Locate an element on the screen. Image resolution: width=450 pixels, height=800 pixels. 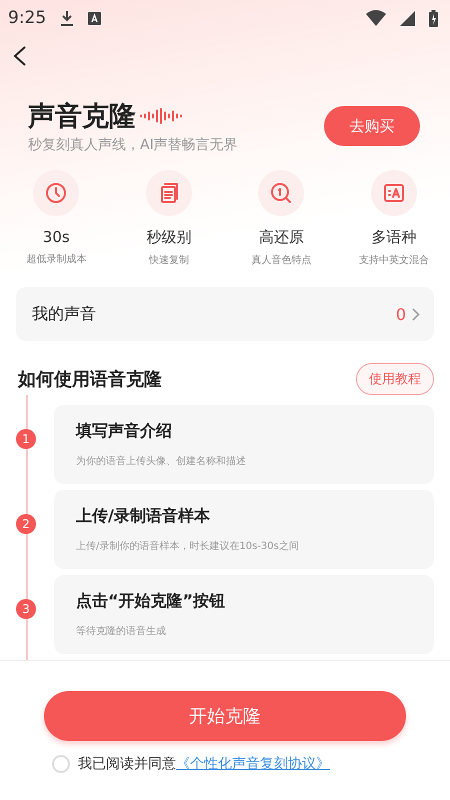
search-icon is located at coordinates (281, 193).